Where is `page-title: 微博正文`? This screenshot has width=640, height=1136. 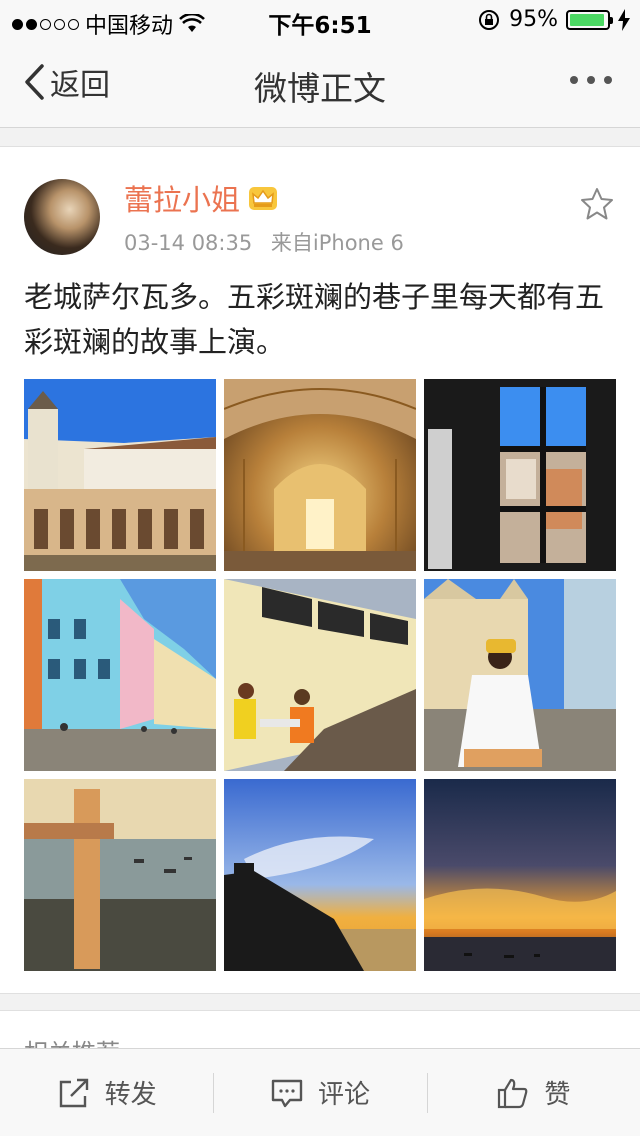 page-title: 微博正文 is located at coordinates (320, 88).